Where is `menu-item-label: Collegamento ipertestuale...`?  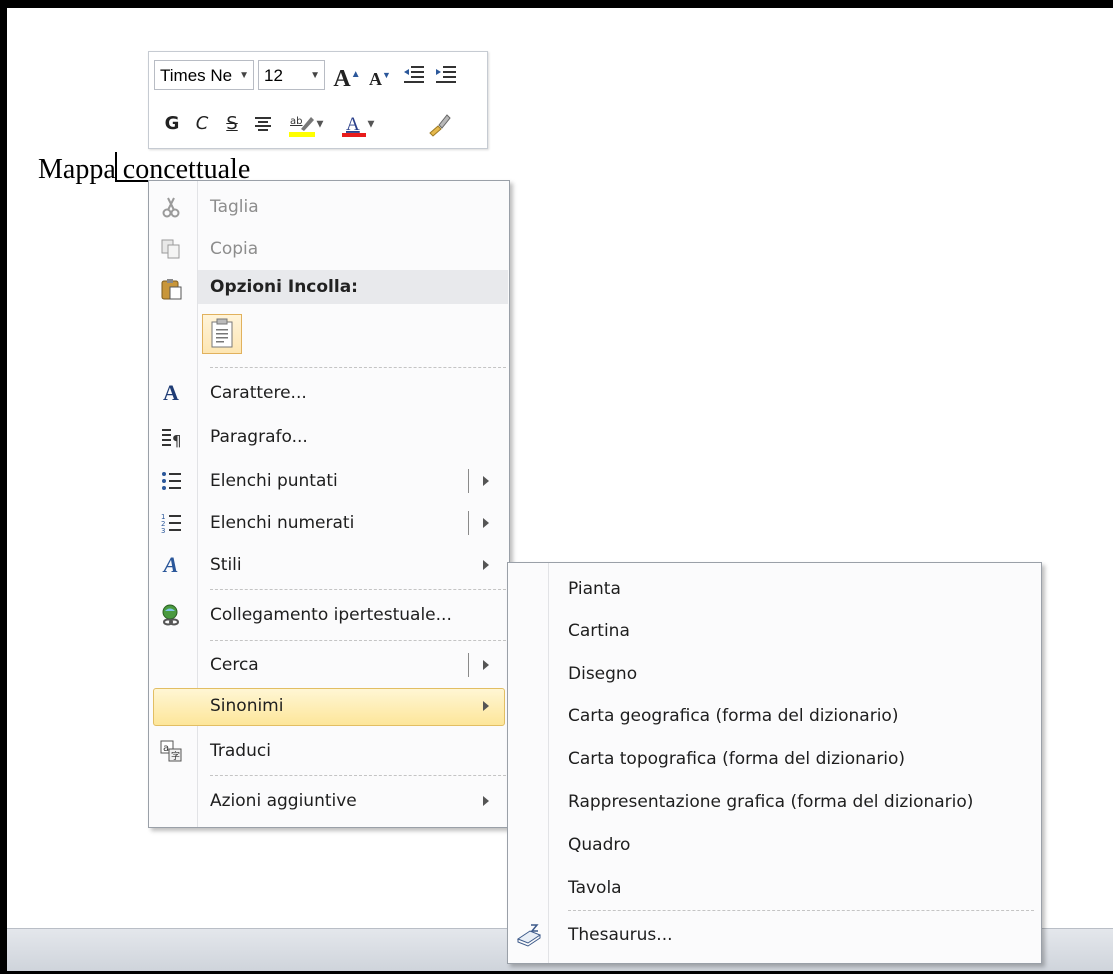
menu-item-label: Collegamento ipertestuale... is located at coordinates (331, 615).